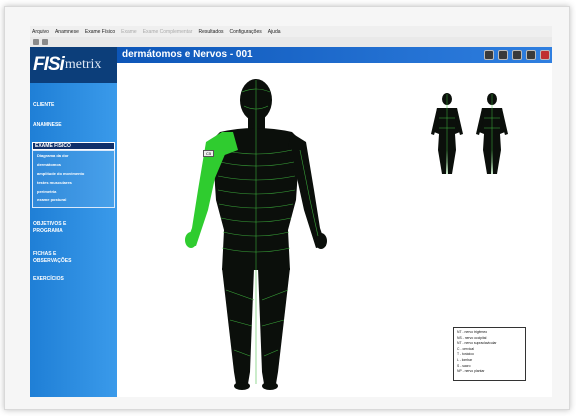 The height and width of the screenshot is (416, 576). What do you see at coordinates (471, 371) in the screenshot?
I see `legend-row: NP - nervo plantar` at bounding box center [471, 371].